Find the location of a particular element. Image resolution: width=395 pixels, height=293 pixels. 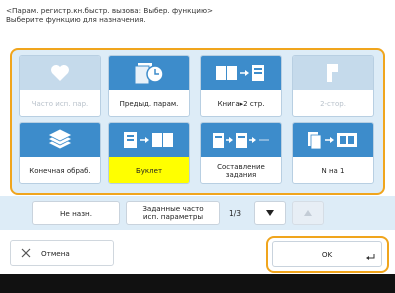

bottom-strip is located at coordinates (197, 283).